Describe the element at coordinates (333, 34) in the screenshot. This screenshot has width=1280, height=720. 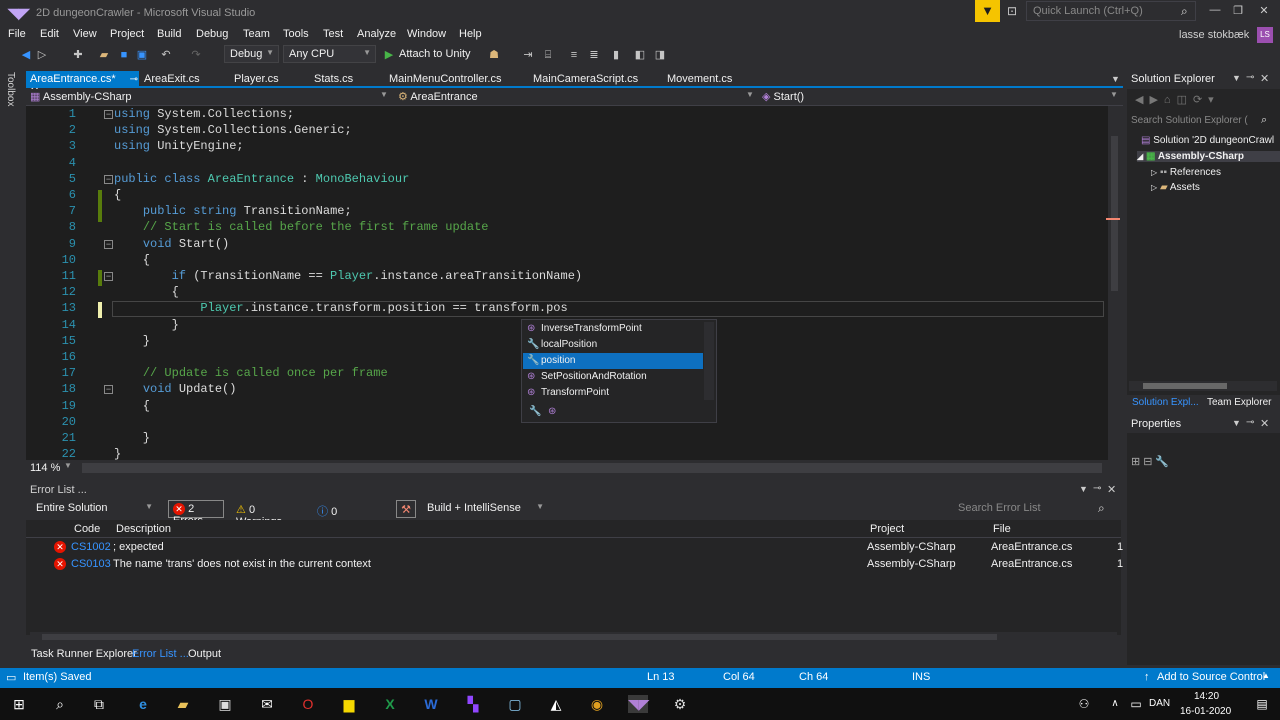
I see `menu-test: Test` at that location.